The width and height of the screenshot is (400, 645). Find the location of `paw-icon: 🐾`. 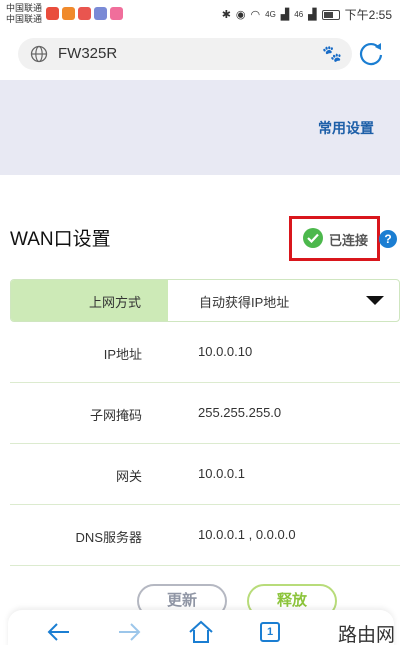

paw-icon: 🐾 is located at coordinates (332, 54).